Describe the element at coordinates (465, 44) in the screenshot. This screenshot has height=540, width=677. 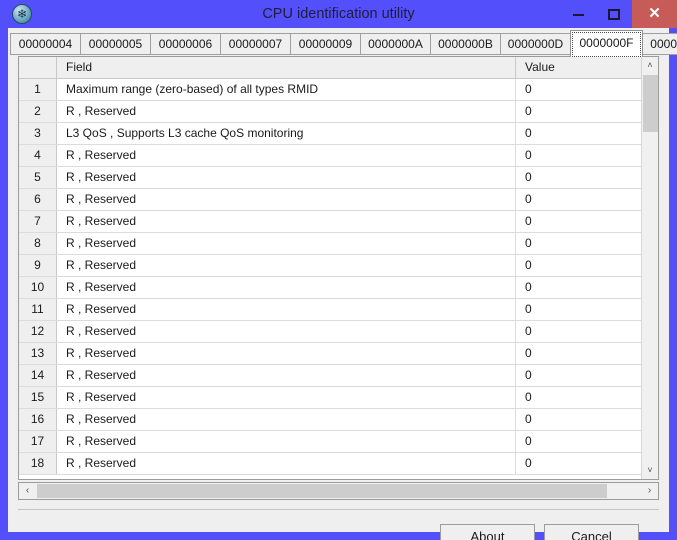
I see `tab-0000000B: 0000000B` at that location.